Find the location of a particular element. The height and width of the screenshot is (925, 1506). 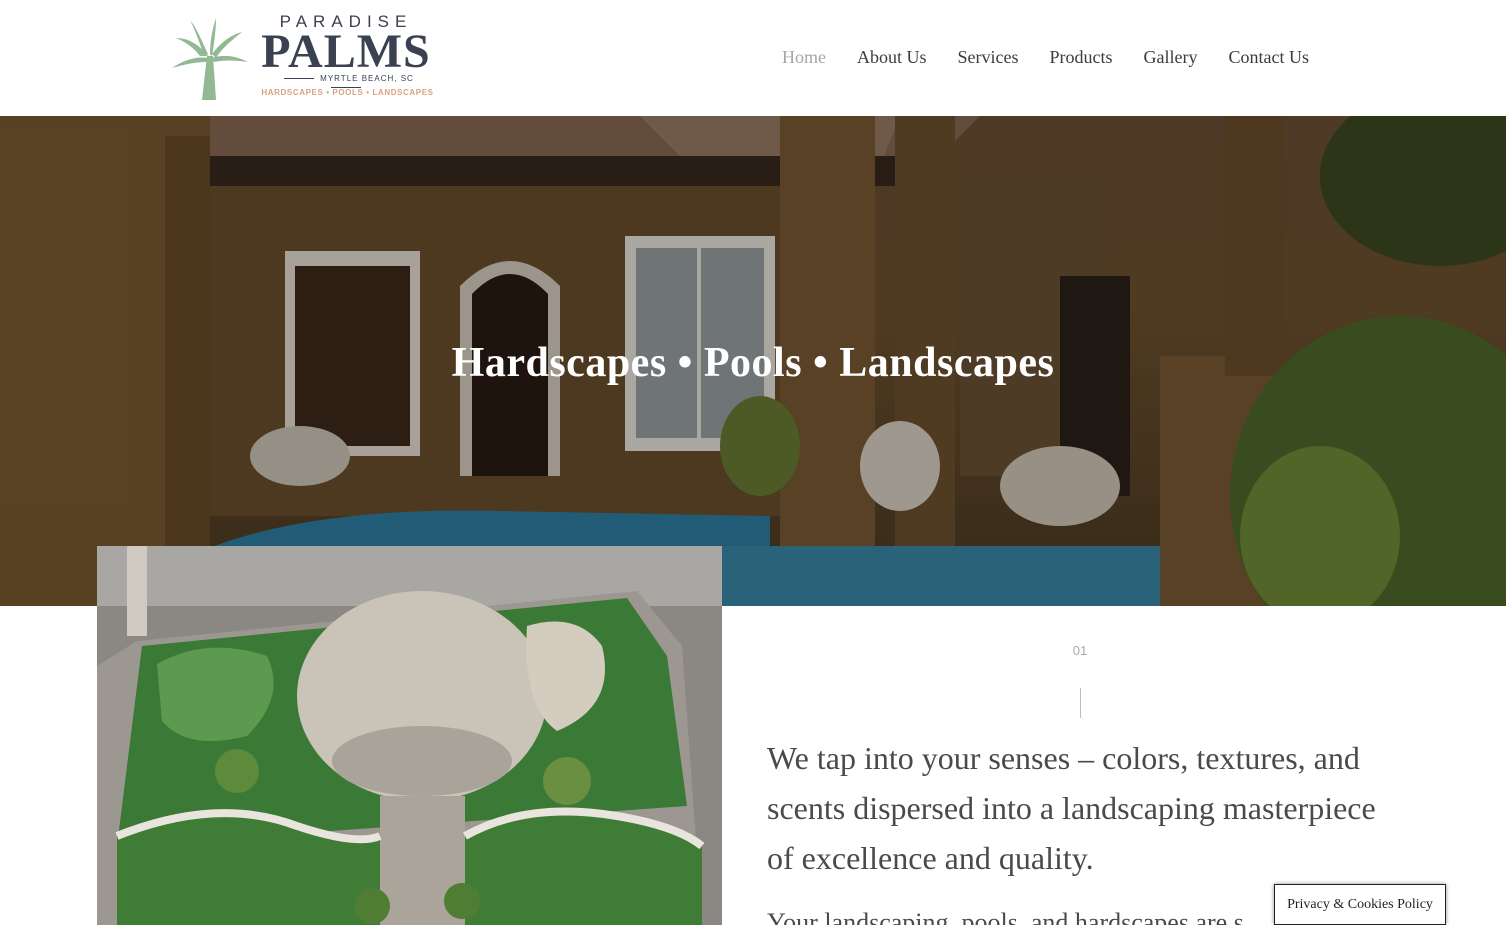

logo-palms-text: PALMS is located at coordinates (346, 51).